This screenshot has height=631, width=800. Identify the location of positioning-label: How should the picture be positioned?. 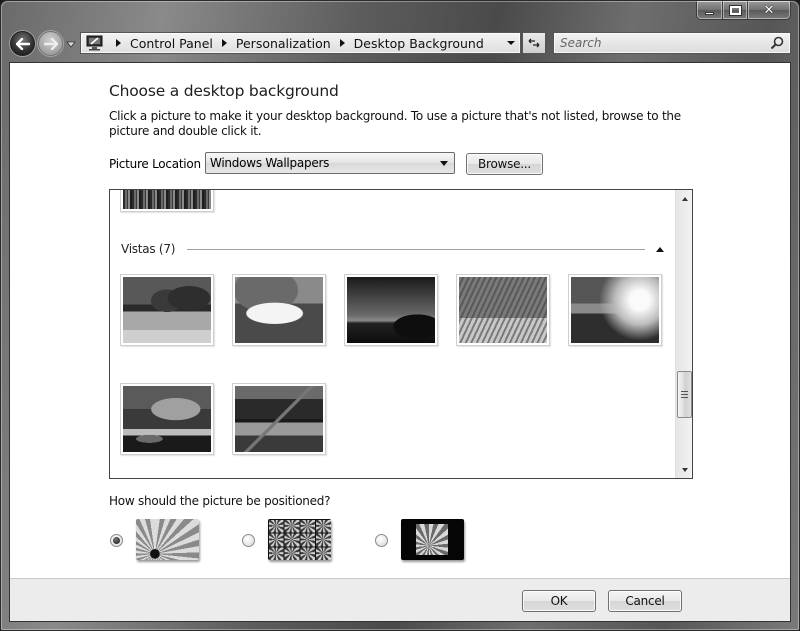
(220, 501).